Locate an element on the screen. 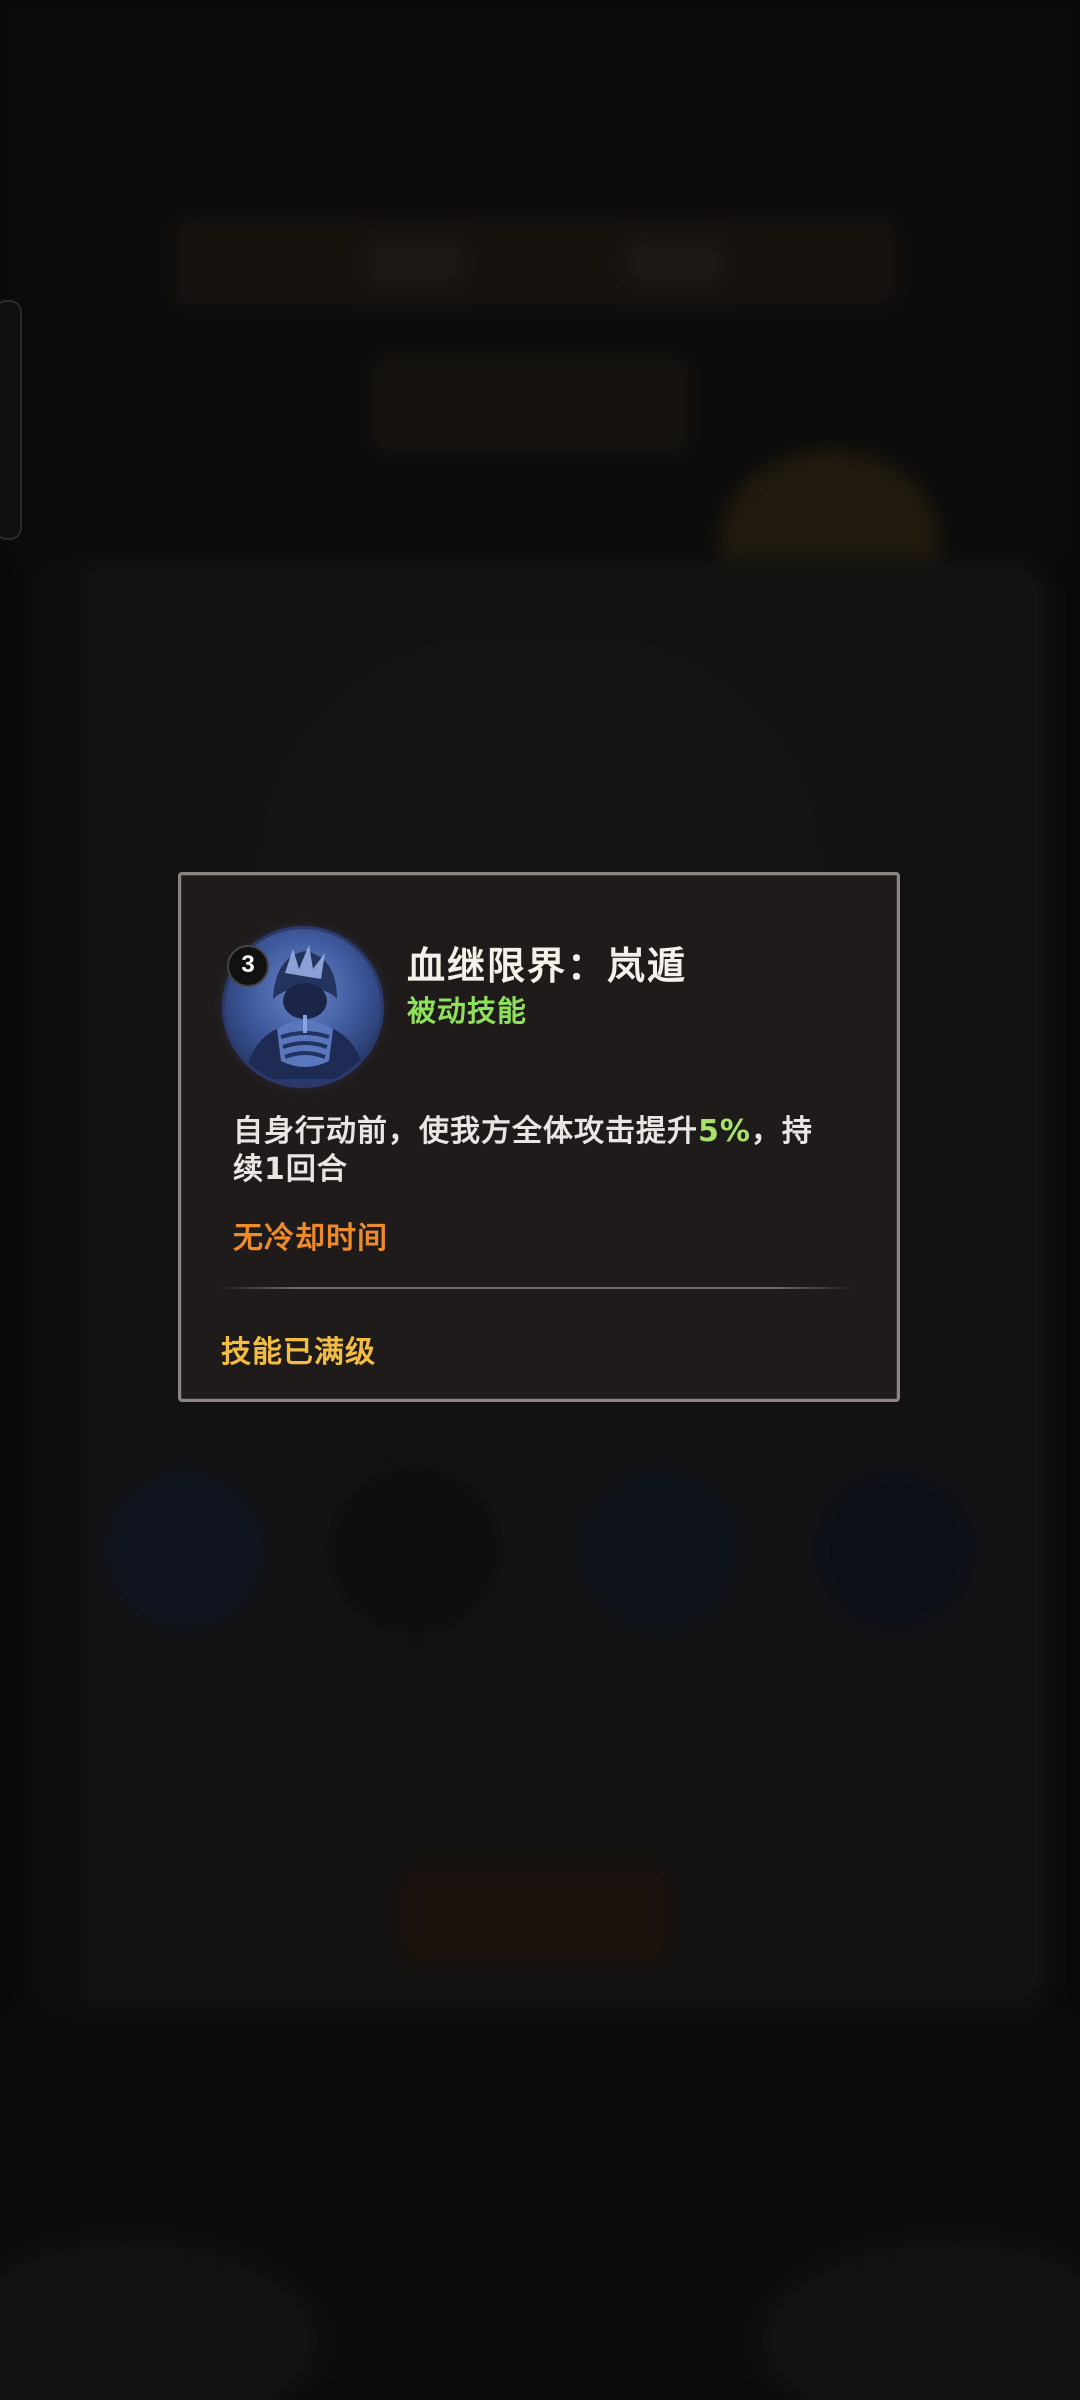  side-drawer-handle is located at coordinates (11, 420).